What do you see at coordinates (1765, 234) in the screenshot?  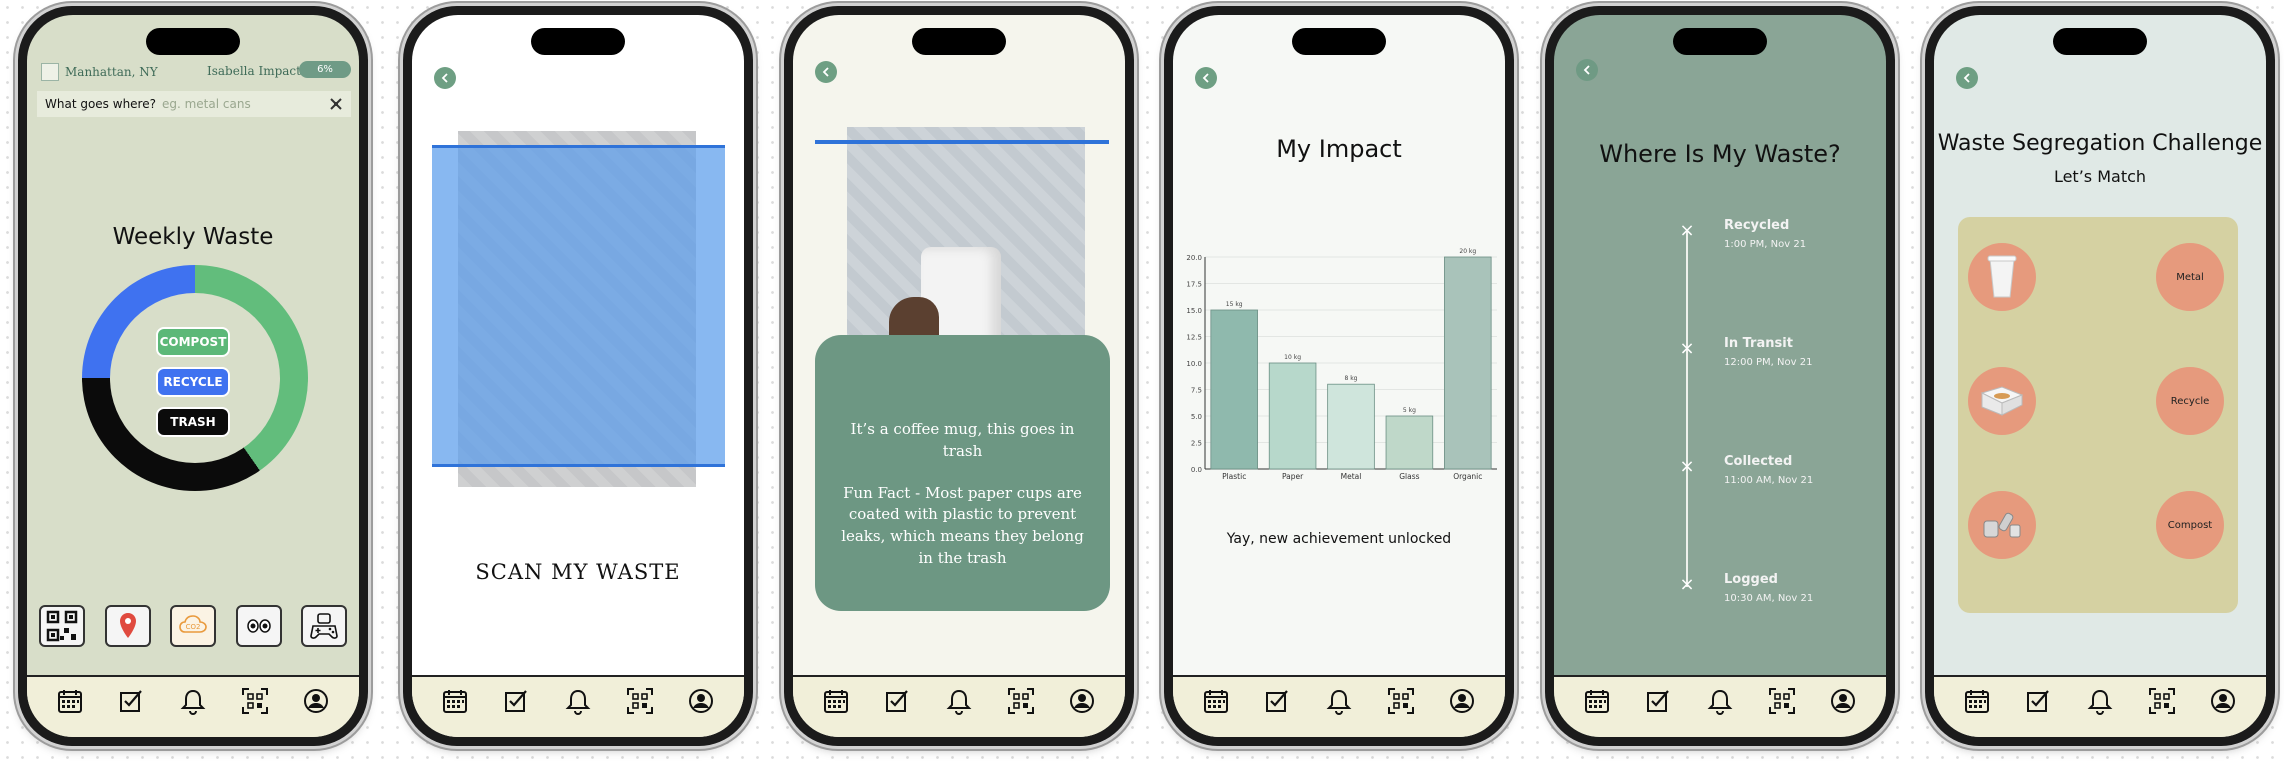 I see `timeline-step: Recycled 1:00 PM, Nov 21` at bounding box center [1765, 234].